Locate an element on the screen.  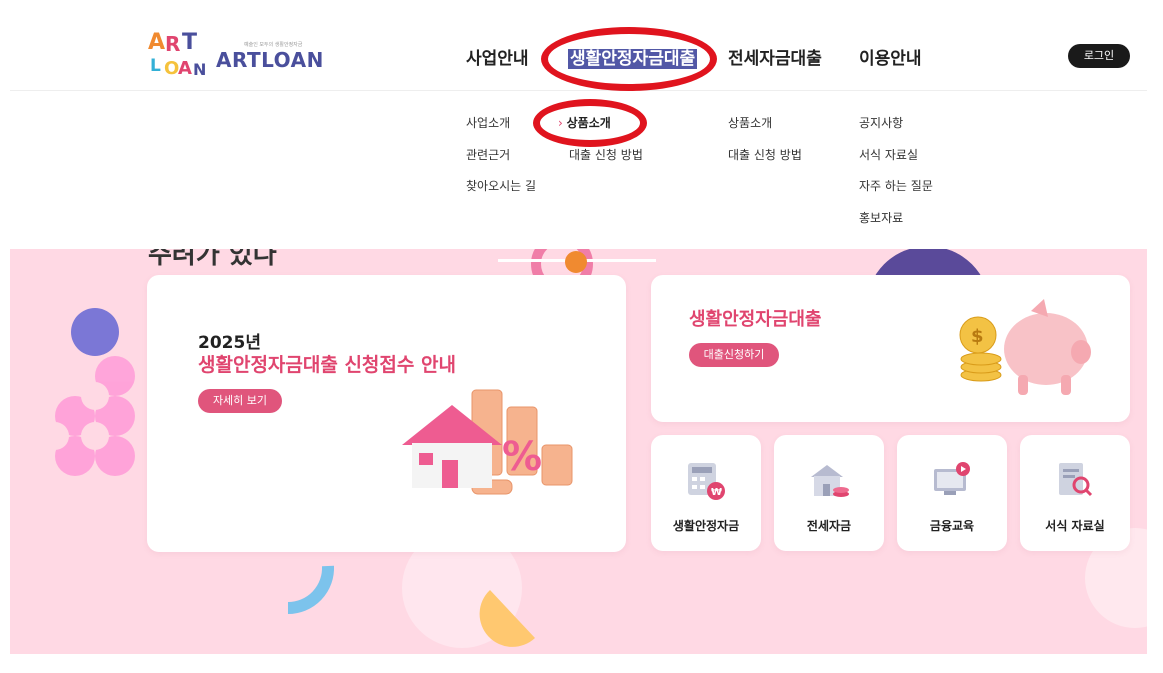
login-button: 로그인 is located at coordinates (1099, 56).